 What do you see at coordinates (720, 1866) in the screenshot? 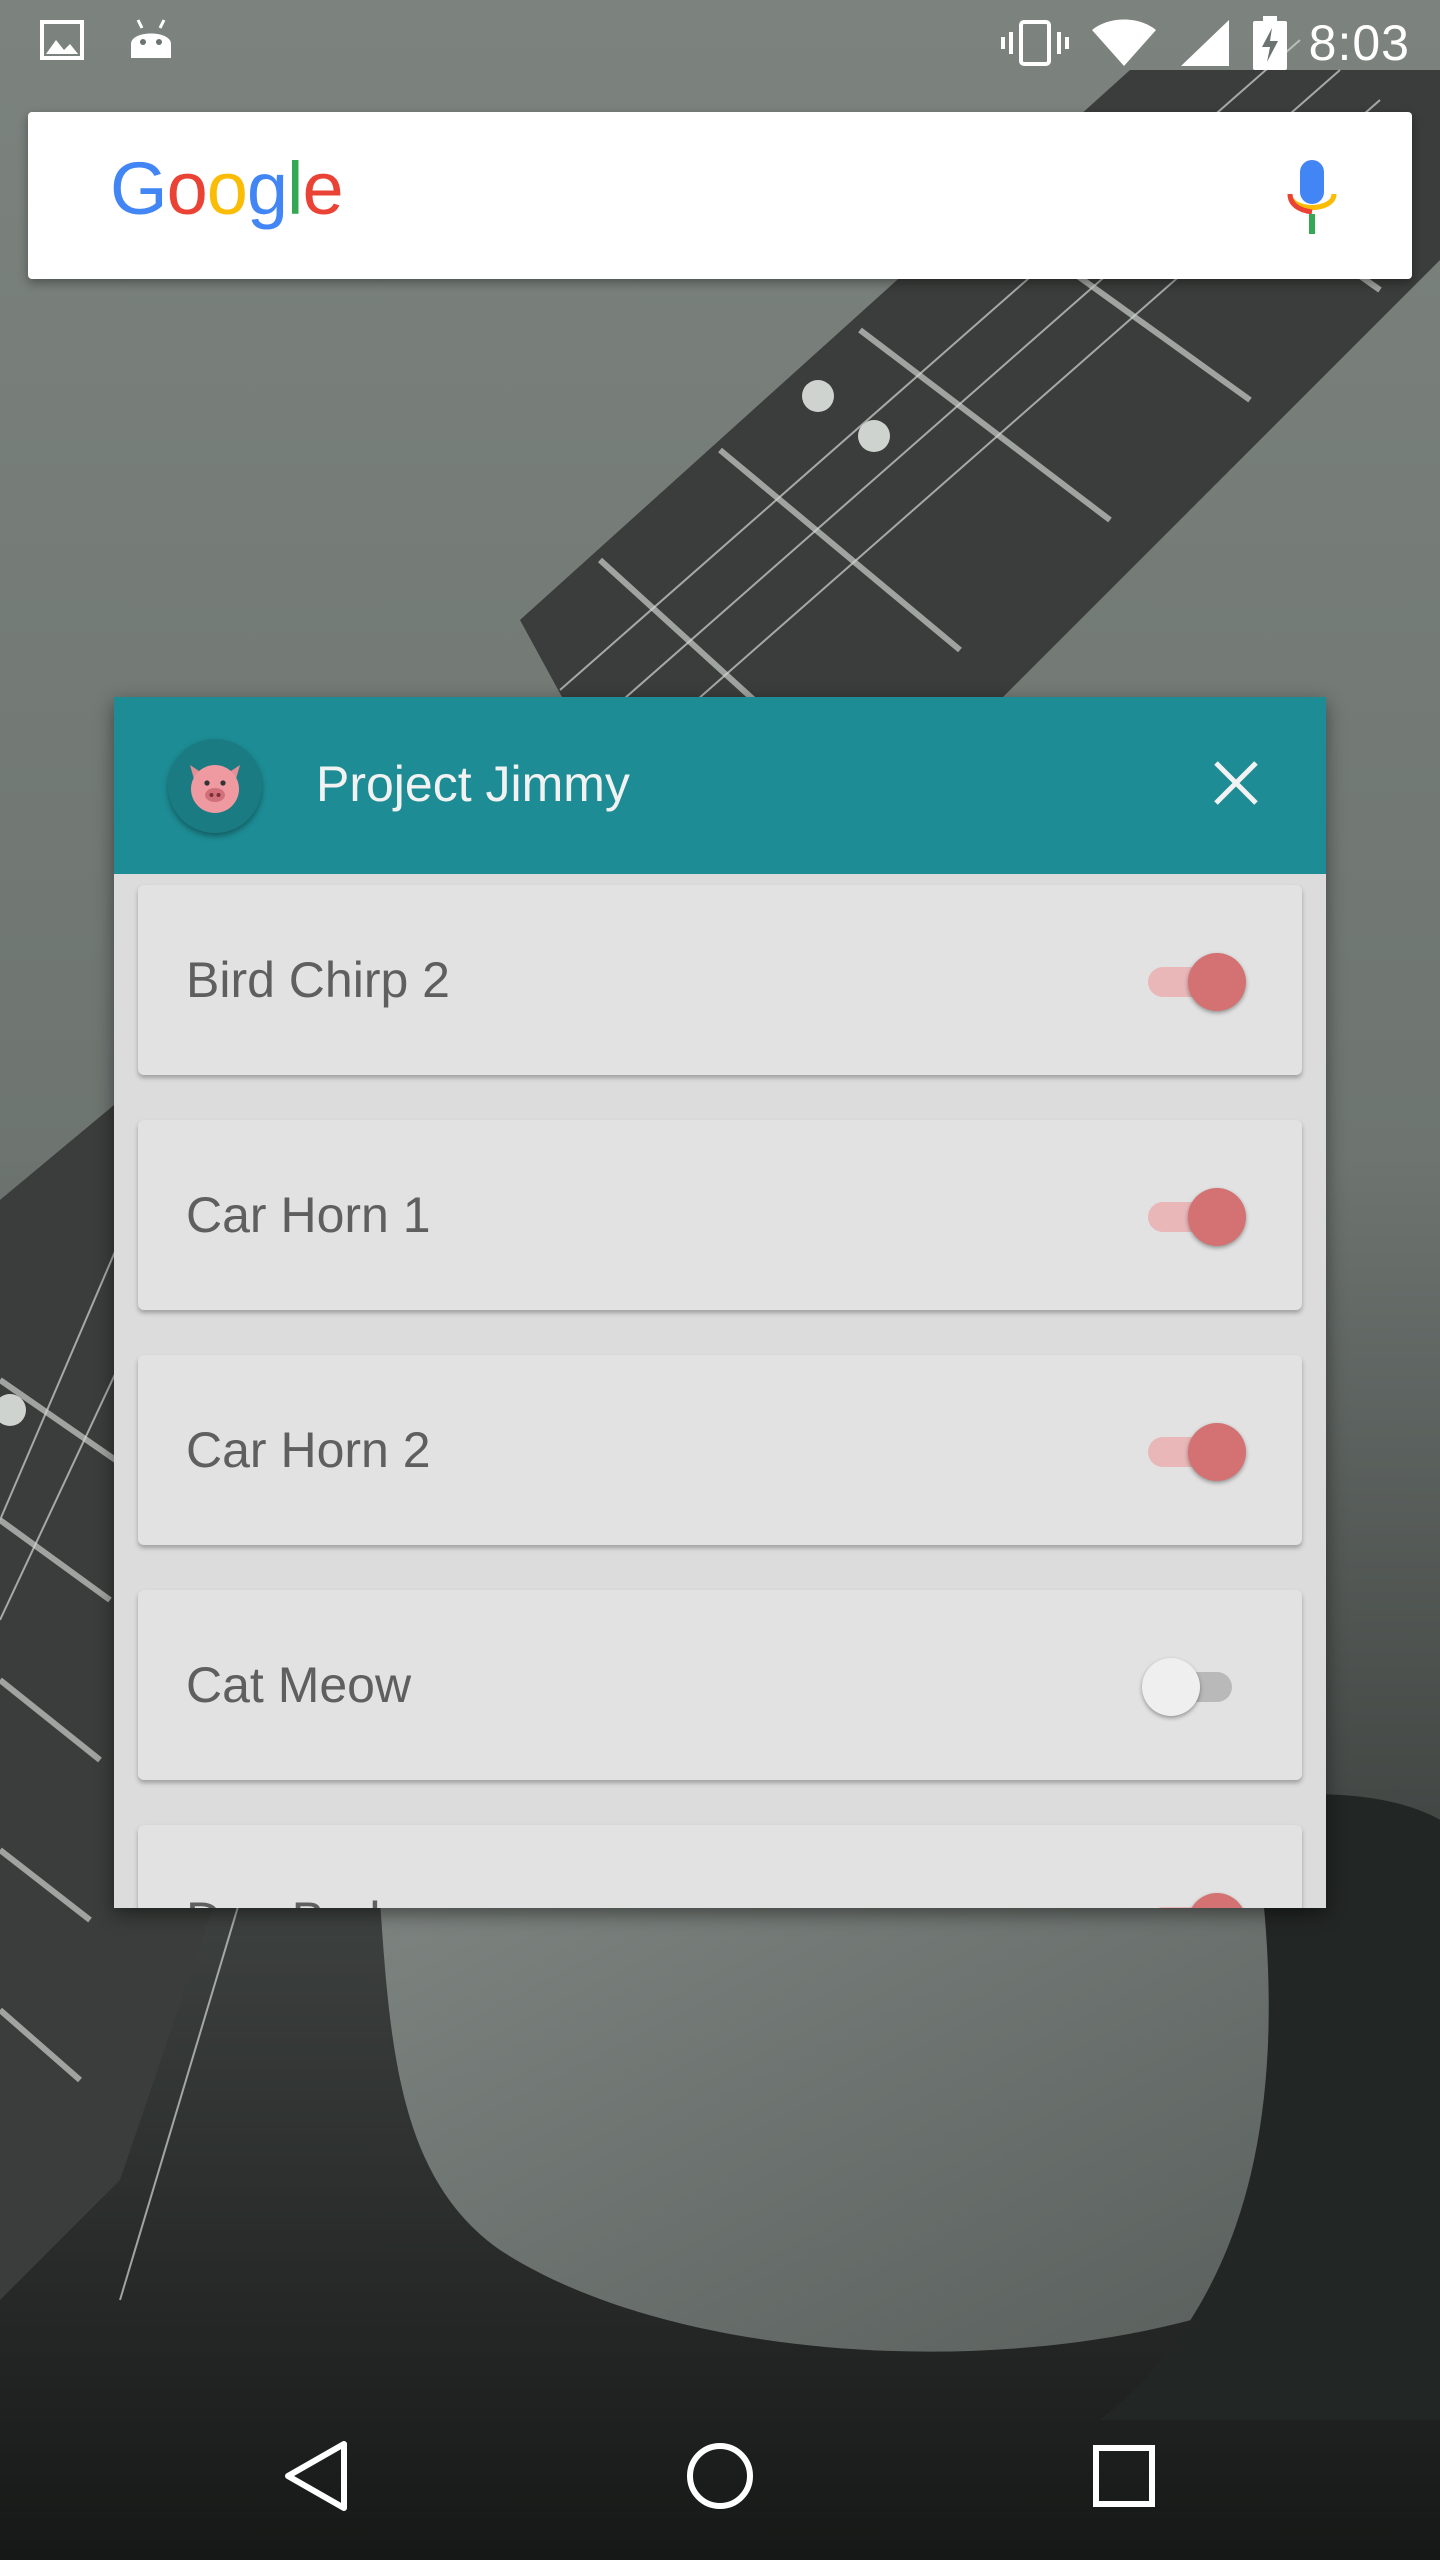
I see `list-item: Dog Bark` at bounding box center [720, 1866].